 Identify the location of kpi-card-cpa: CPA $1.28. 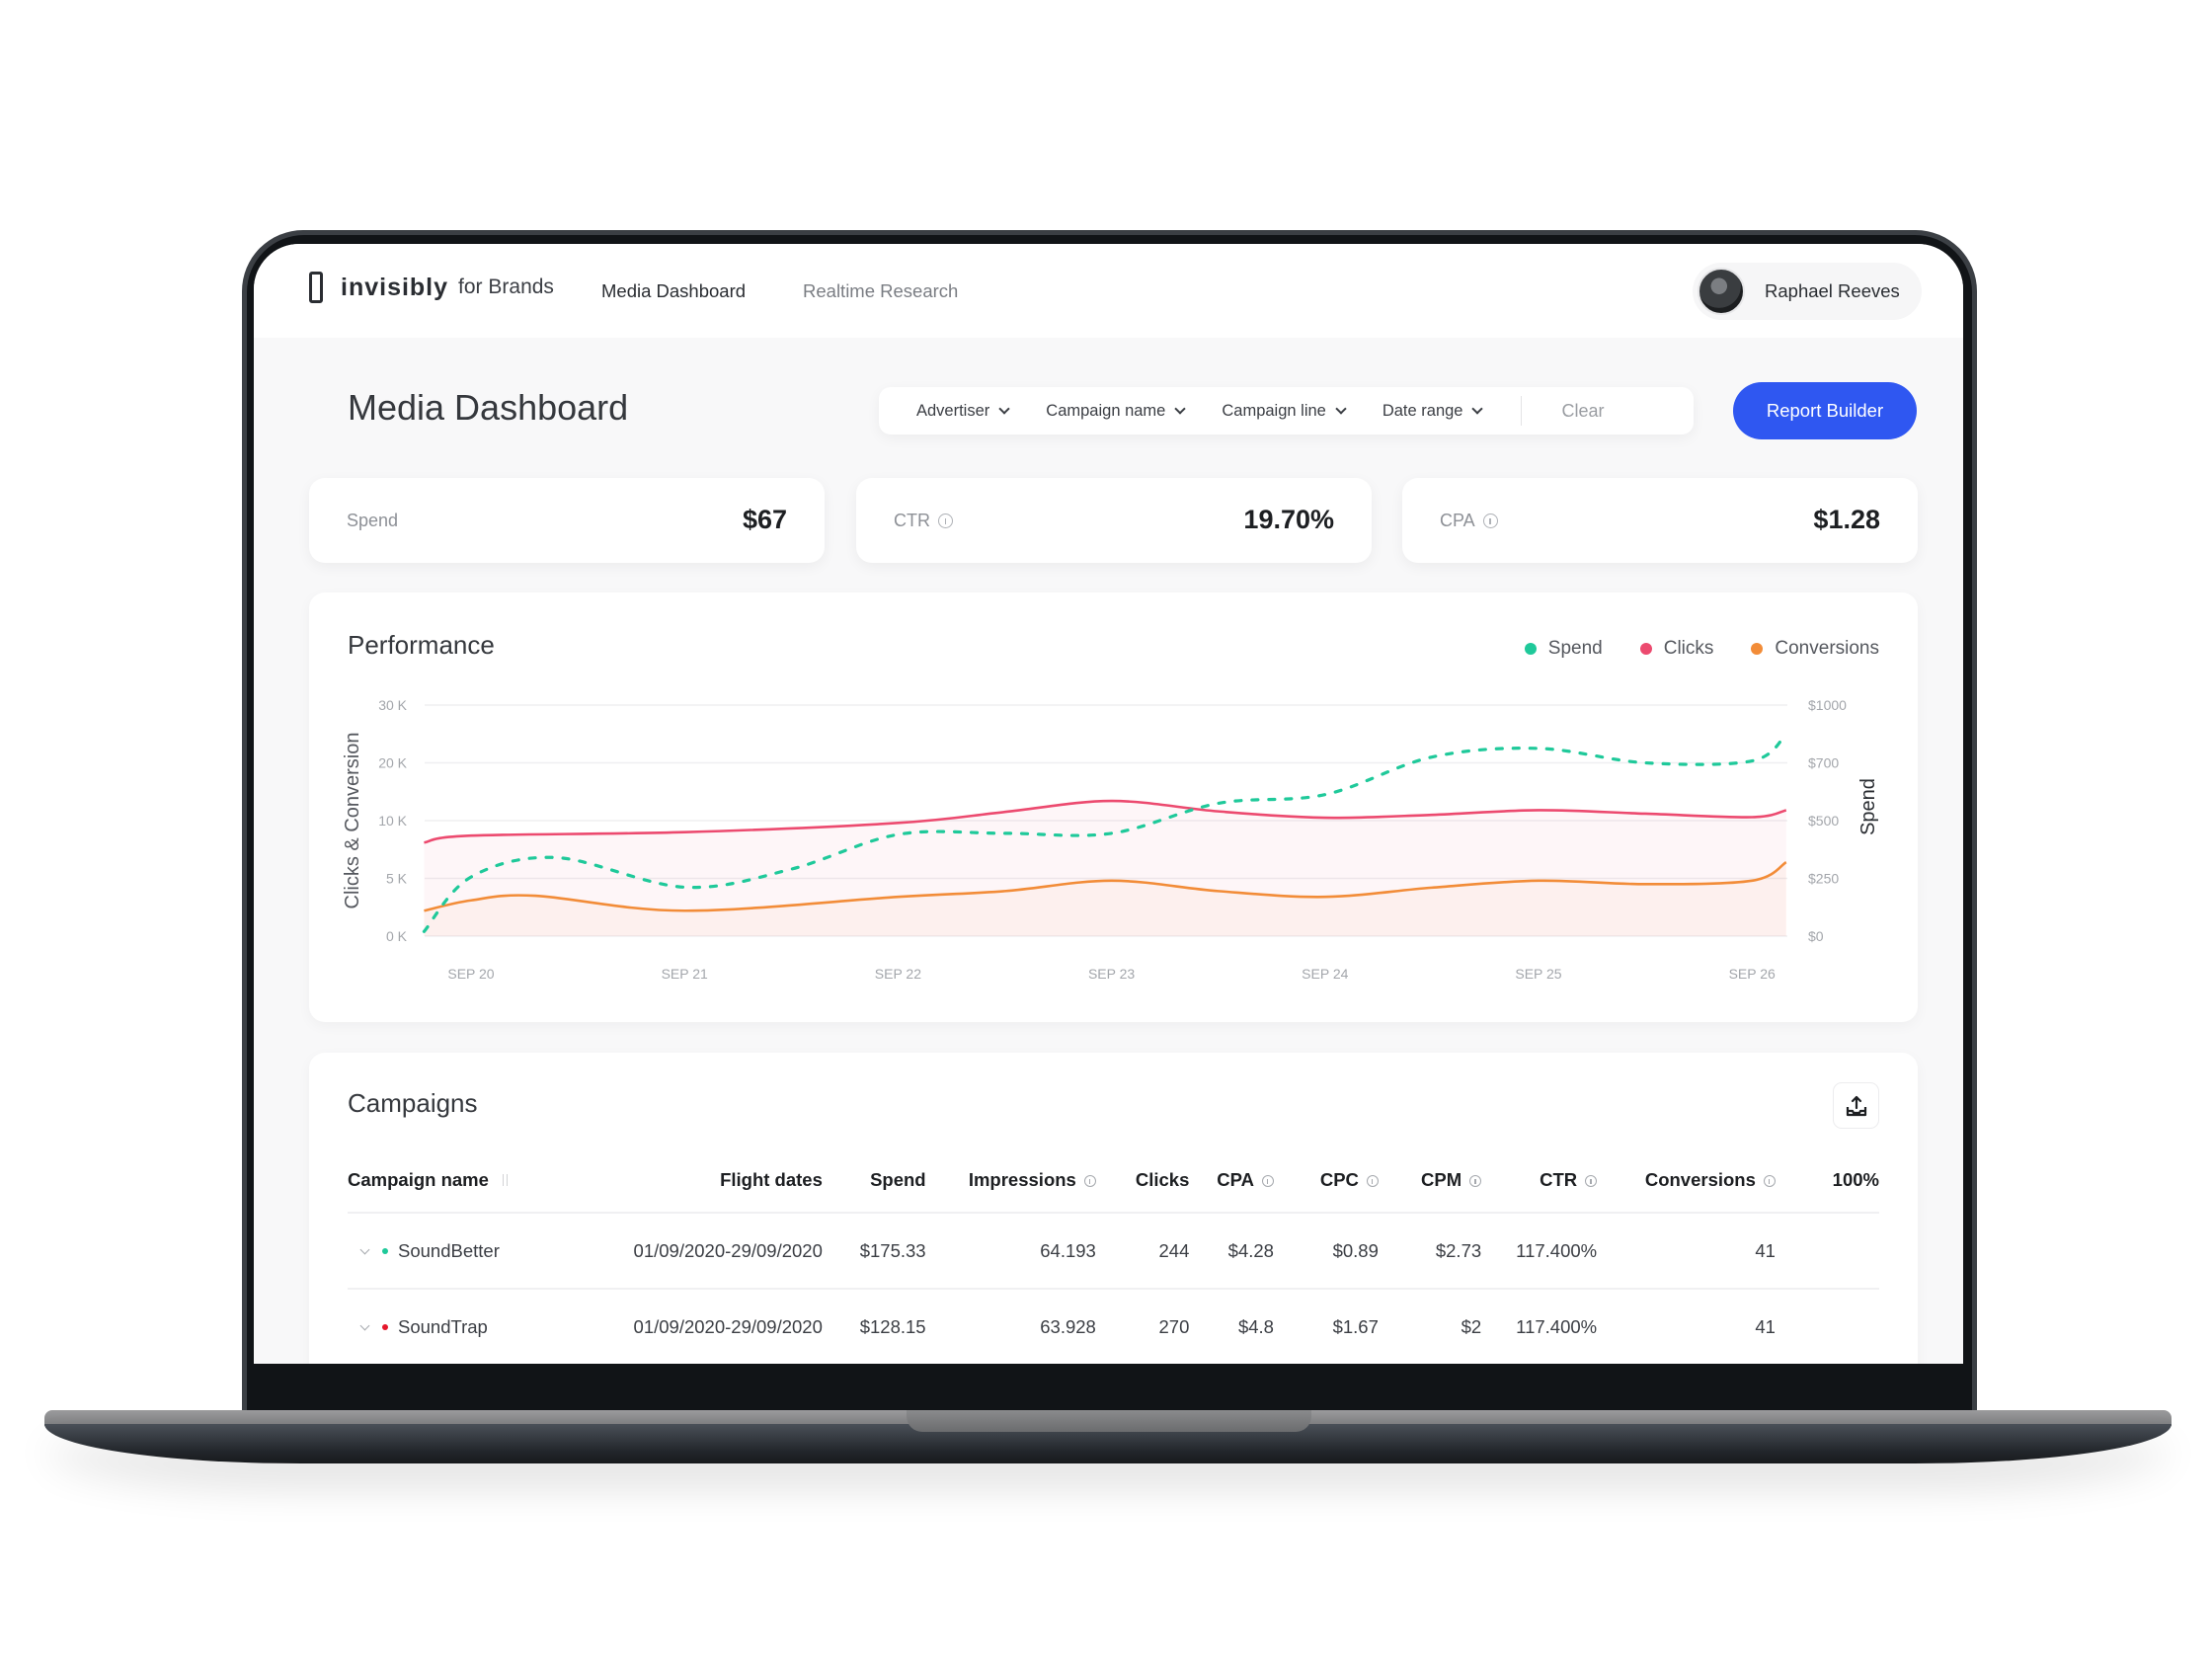
(1660, 521).